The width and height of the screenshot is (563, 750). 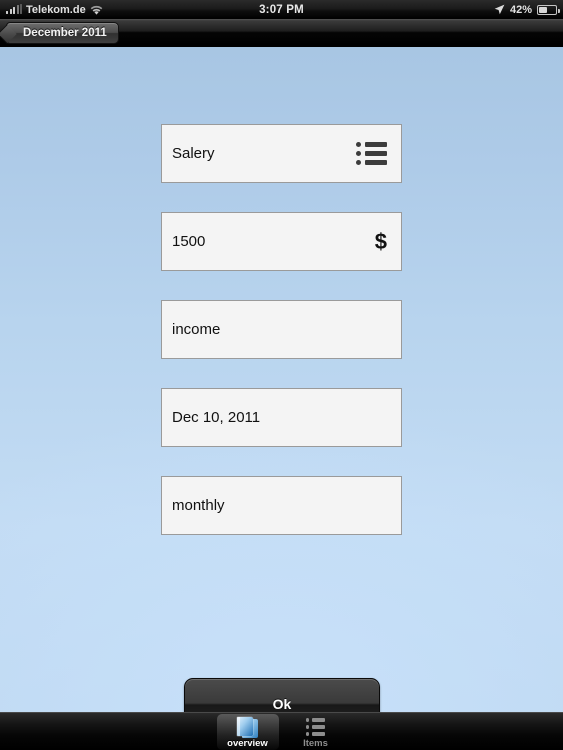 What do you see at coordinates (65, 33) in the screenshot?
I see `back-button-label: December 2011` at bounding box center [65, 33].